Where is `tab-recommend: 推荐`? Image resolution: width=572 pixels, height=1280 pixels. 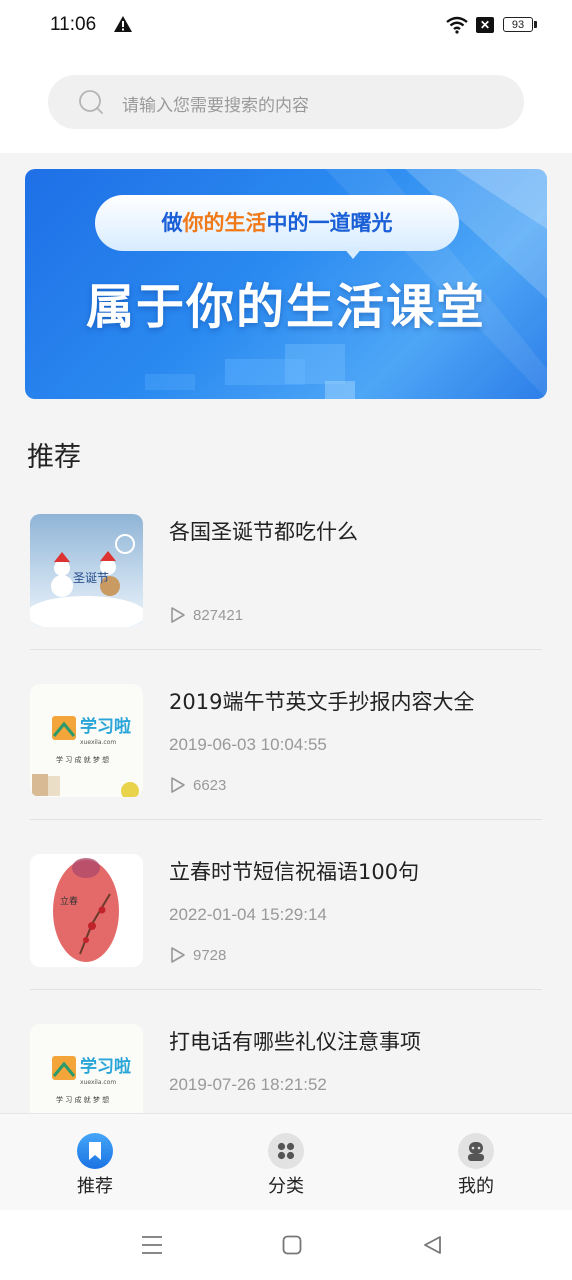 tab-recommend: 推荐 is located at coordinates (95, 1162).